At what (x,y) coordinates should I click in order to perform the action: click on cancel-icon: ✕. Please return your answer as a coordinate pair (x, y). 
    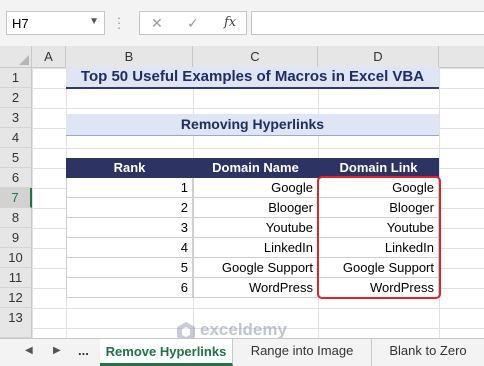
    Looking at the image, I should click on (157, 23).